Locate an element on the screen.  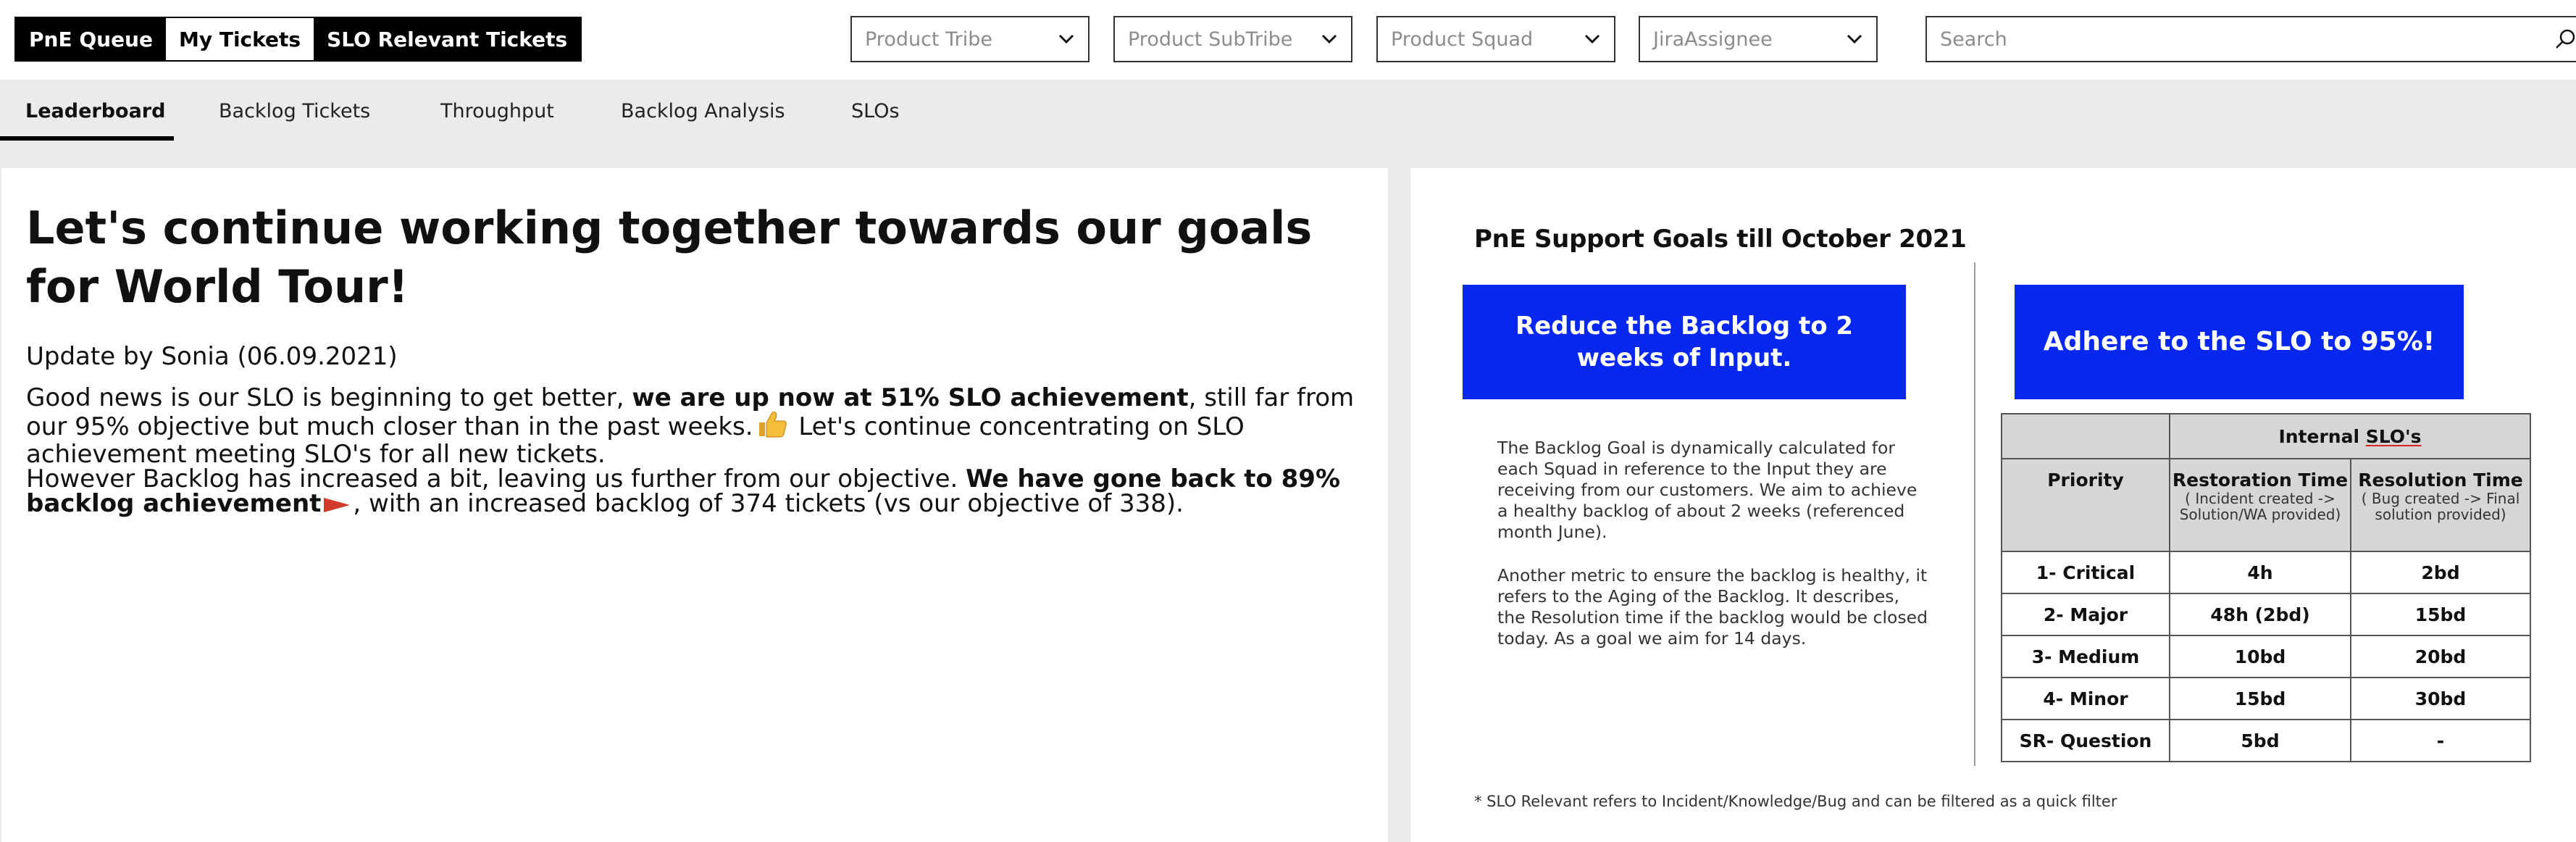
table-row: 3- Medium 10bd 20bd is located at coordinates (2266, 656).